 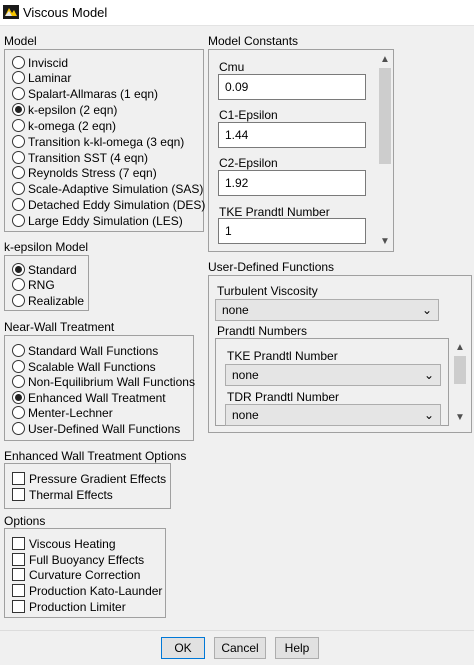 I want to click on near-wall-option-scalable: Scalable Wall Functions, so click(x=84, y=366).